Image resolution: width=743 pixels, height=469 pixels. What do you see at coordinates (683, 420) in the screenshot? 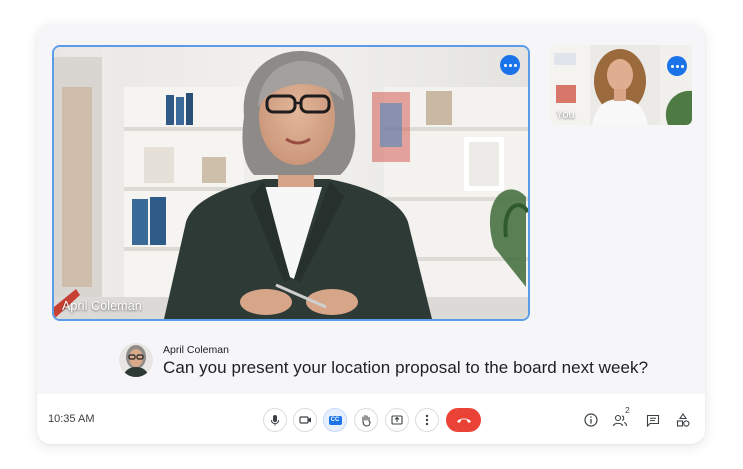
I see `activities-icon` at bounding box center [683, 420].